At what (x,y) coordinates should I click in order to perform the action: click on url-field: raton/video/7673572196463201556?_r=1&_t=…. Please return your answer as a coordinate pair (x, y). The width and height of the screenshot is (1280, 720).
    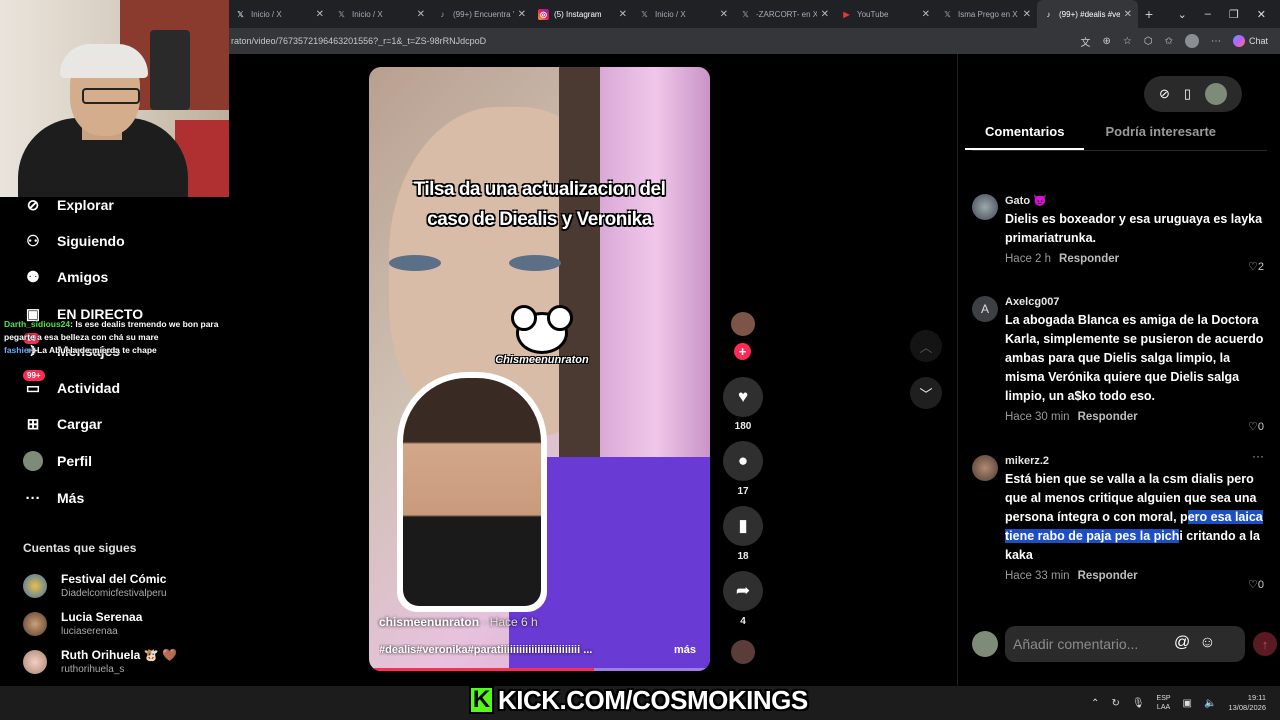
    Looking at the image, I should click on (656, 41).